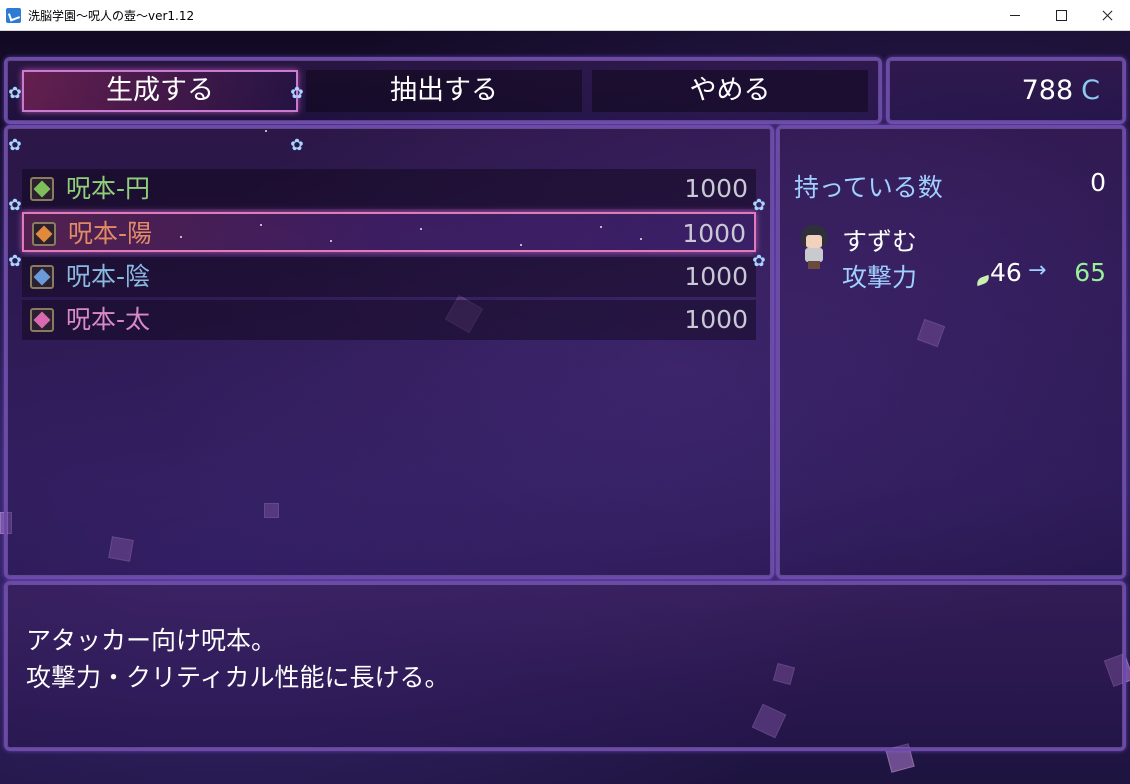 The image size is (1130, 784). I want to click on help-text: アタッカー向け呪本。 攻撃力・クリティカル性能に長ける。, so click(238, 659).